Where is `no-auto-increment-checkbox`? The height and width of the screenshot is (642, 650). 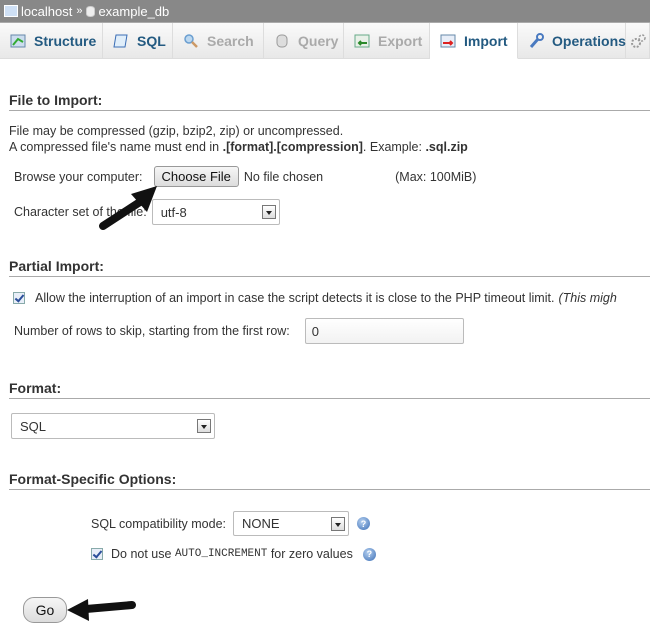
no-auto-increment-checkbox is located at coordinates (97, 554).